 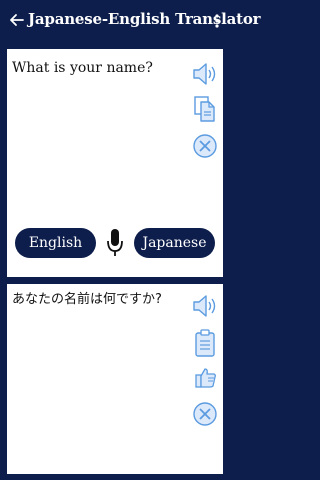 I want to click on japanese-button: Japanese, so click(x=174, y=243).